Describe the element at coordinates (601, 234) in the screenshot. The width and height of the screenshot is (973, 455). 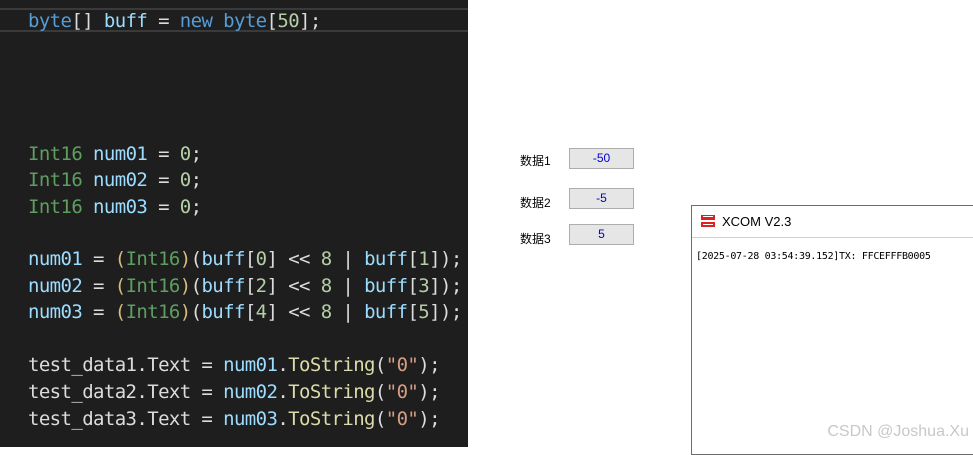
I see `test-data3-textbox: 5` at that location.